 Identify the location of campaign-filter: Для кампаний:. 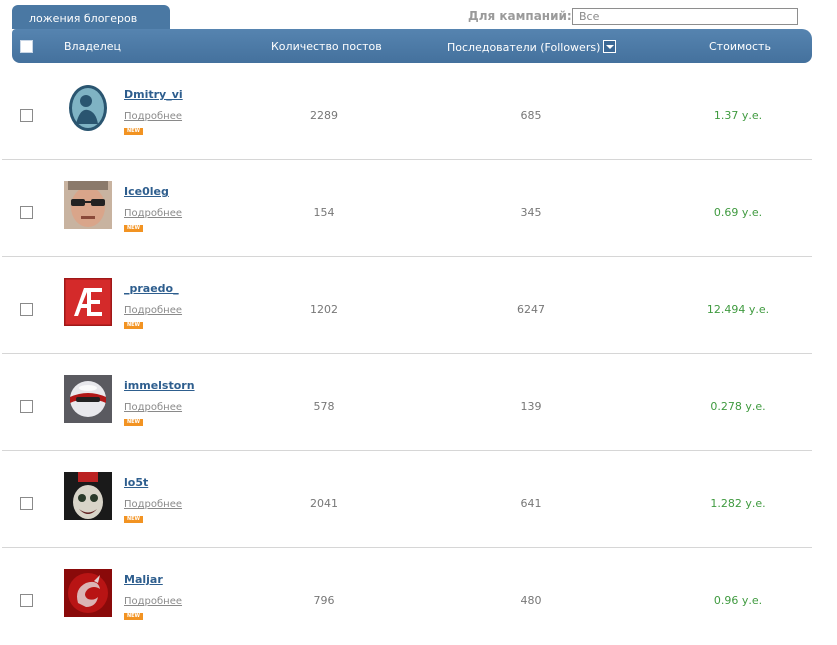
(520, 16).